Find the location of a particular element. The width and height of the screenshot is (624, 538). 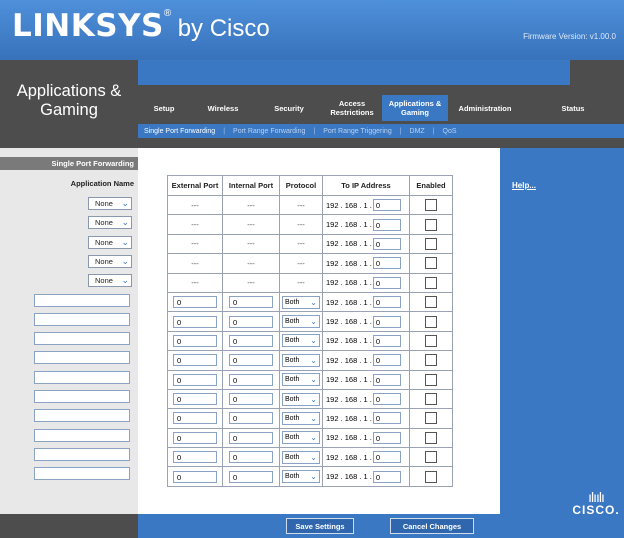

table-row: --- --- --- 192 . 168 . 1 .0 is located at coordinates (310, 205).